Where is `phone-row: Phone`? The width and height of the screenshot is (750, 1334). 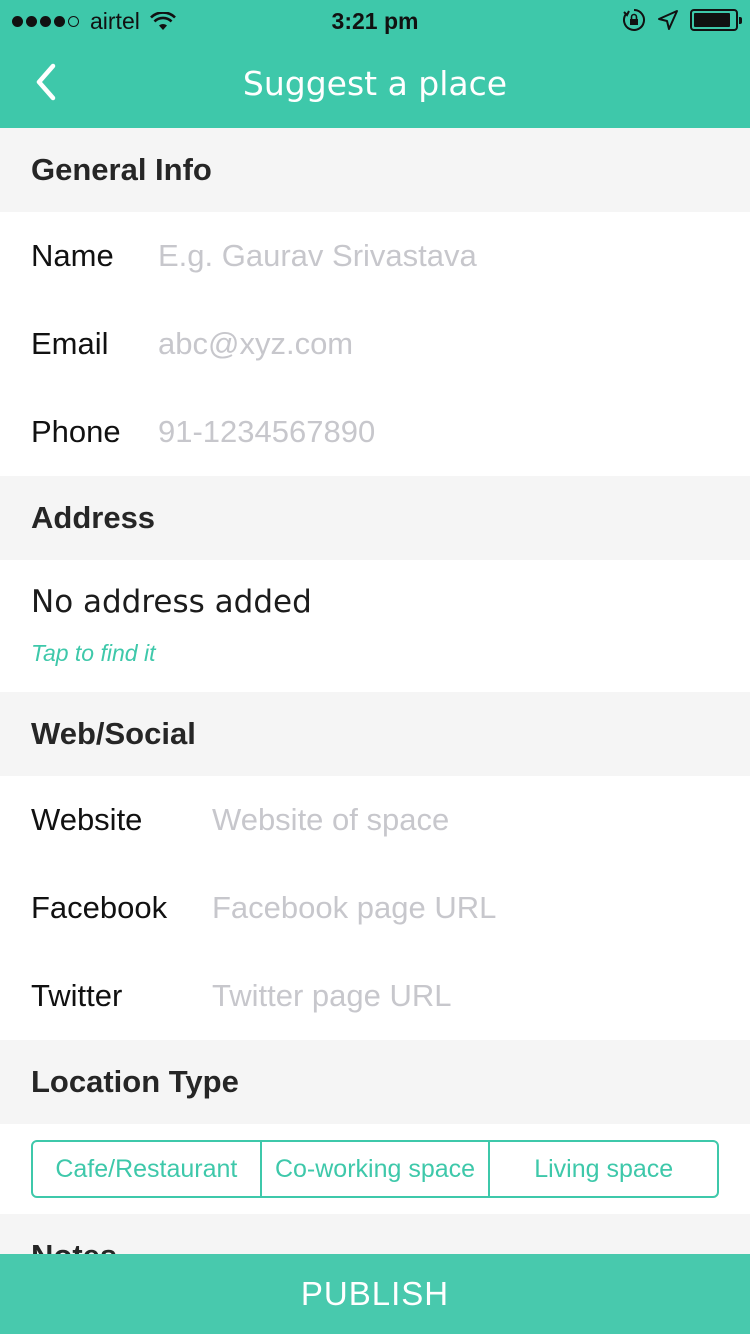
phone-row: Phone is located at coordinates (375, 432).